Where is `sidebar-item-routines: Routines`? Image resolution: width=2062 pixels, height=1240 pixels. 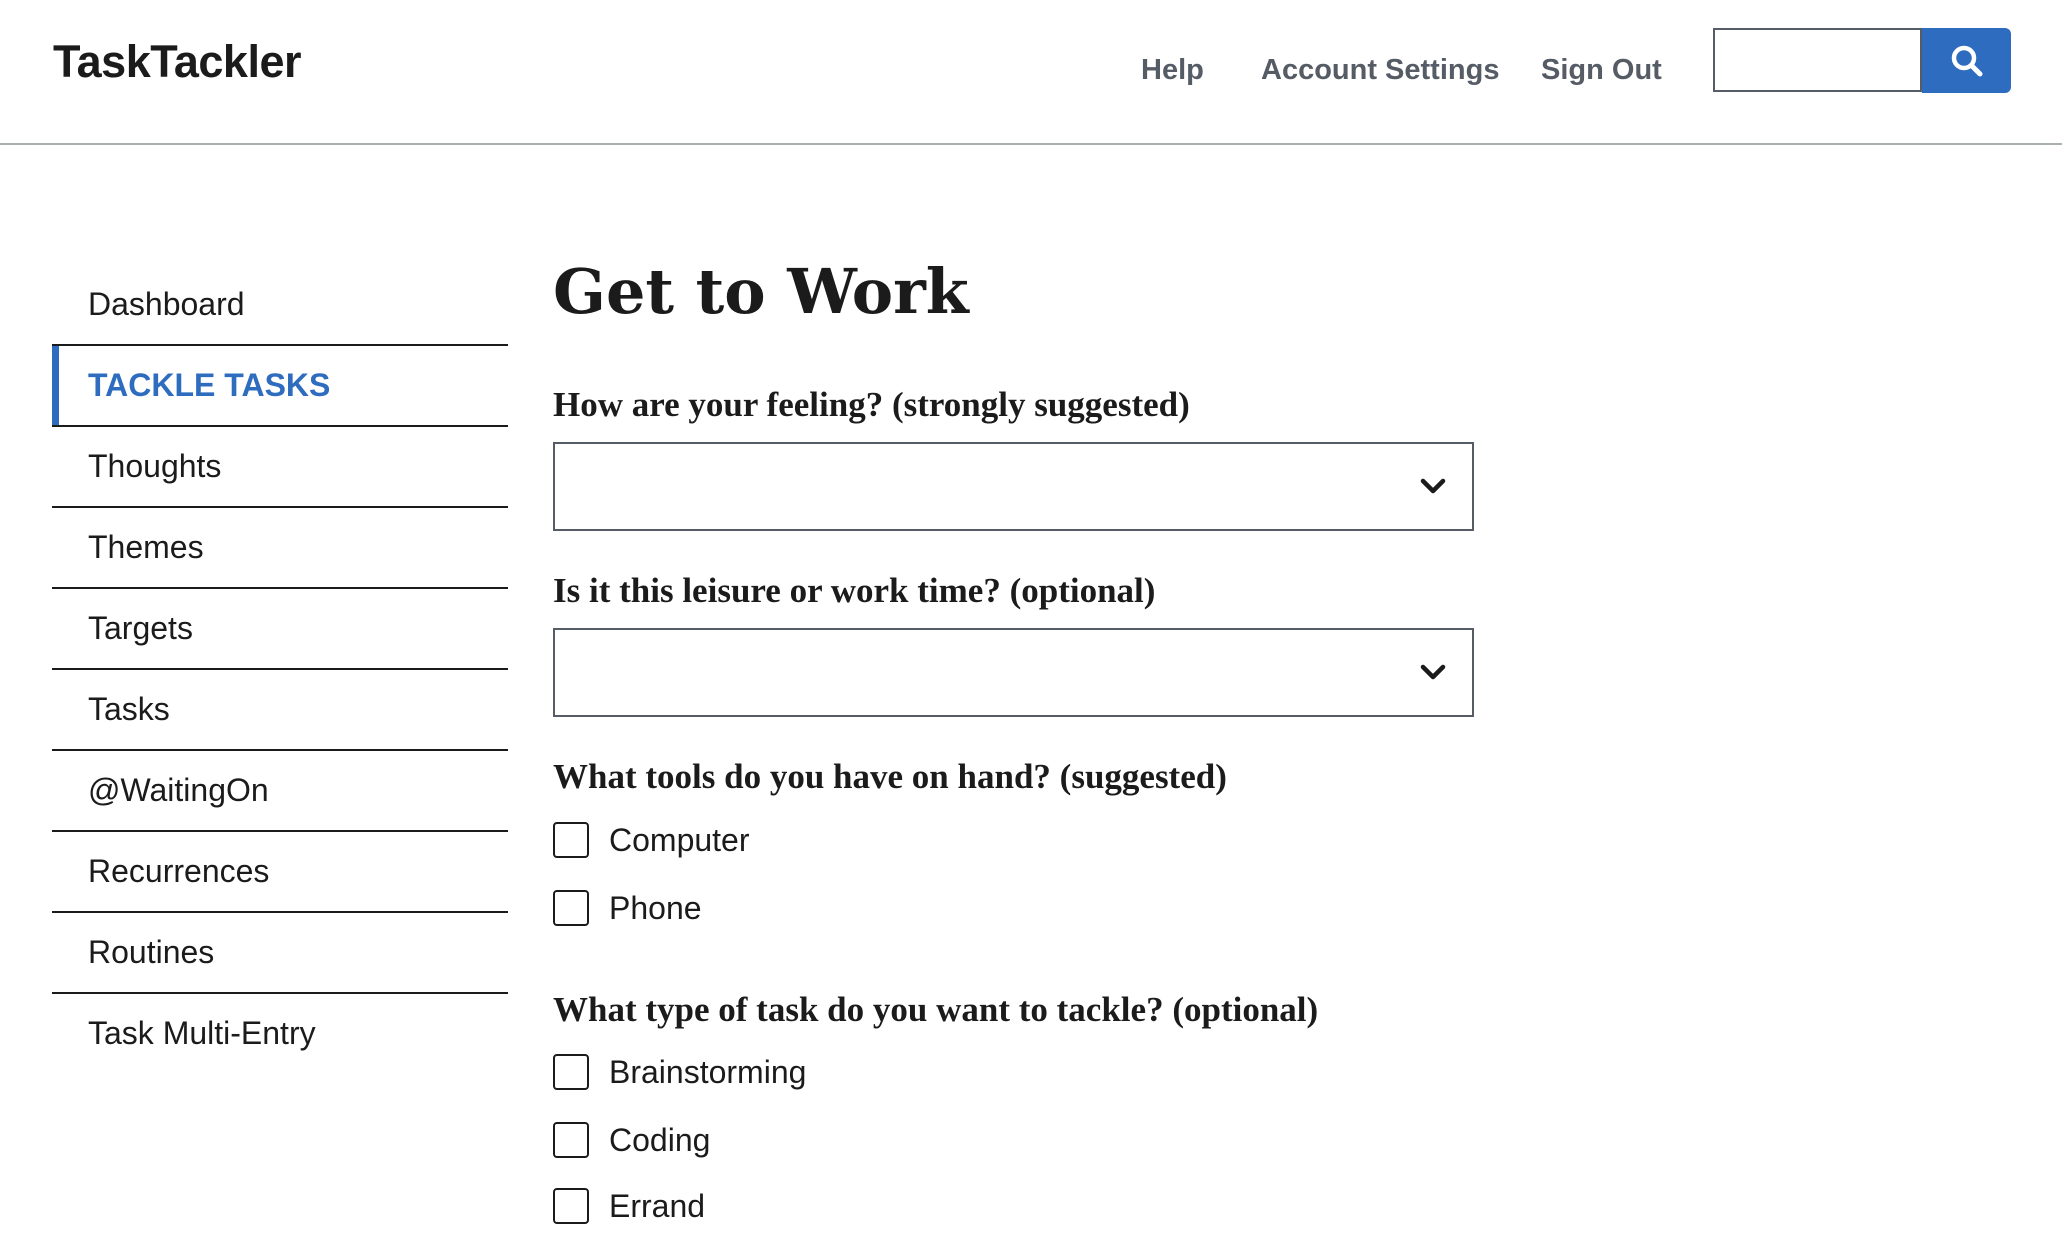
sidebar-item-routines: Routines is located at coordinates (280, 953).